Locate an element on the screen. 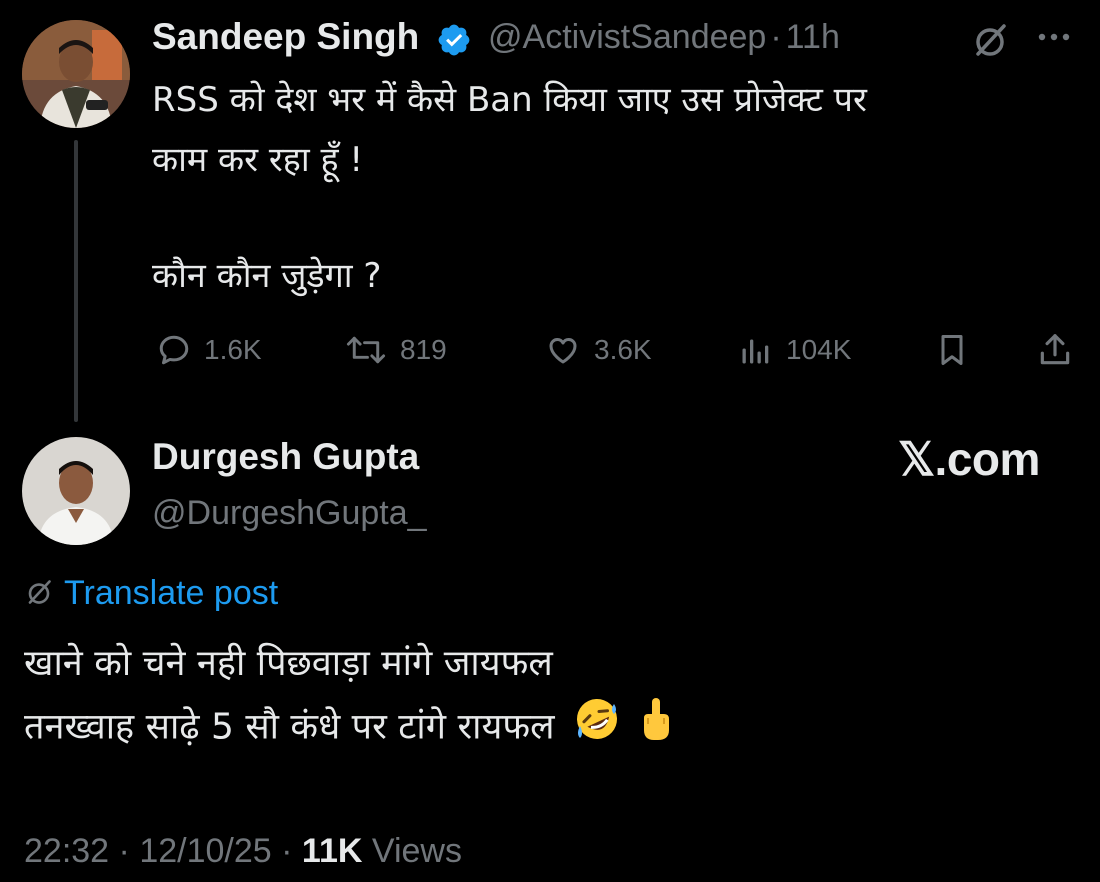  heart-icon is located at coordinates (563, 350).